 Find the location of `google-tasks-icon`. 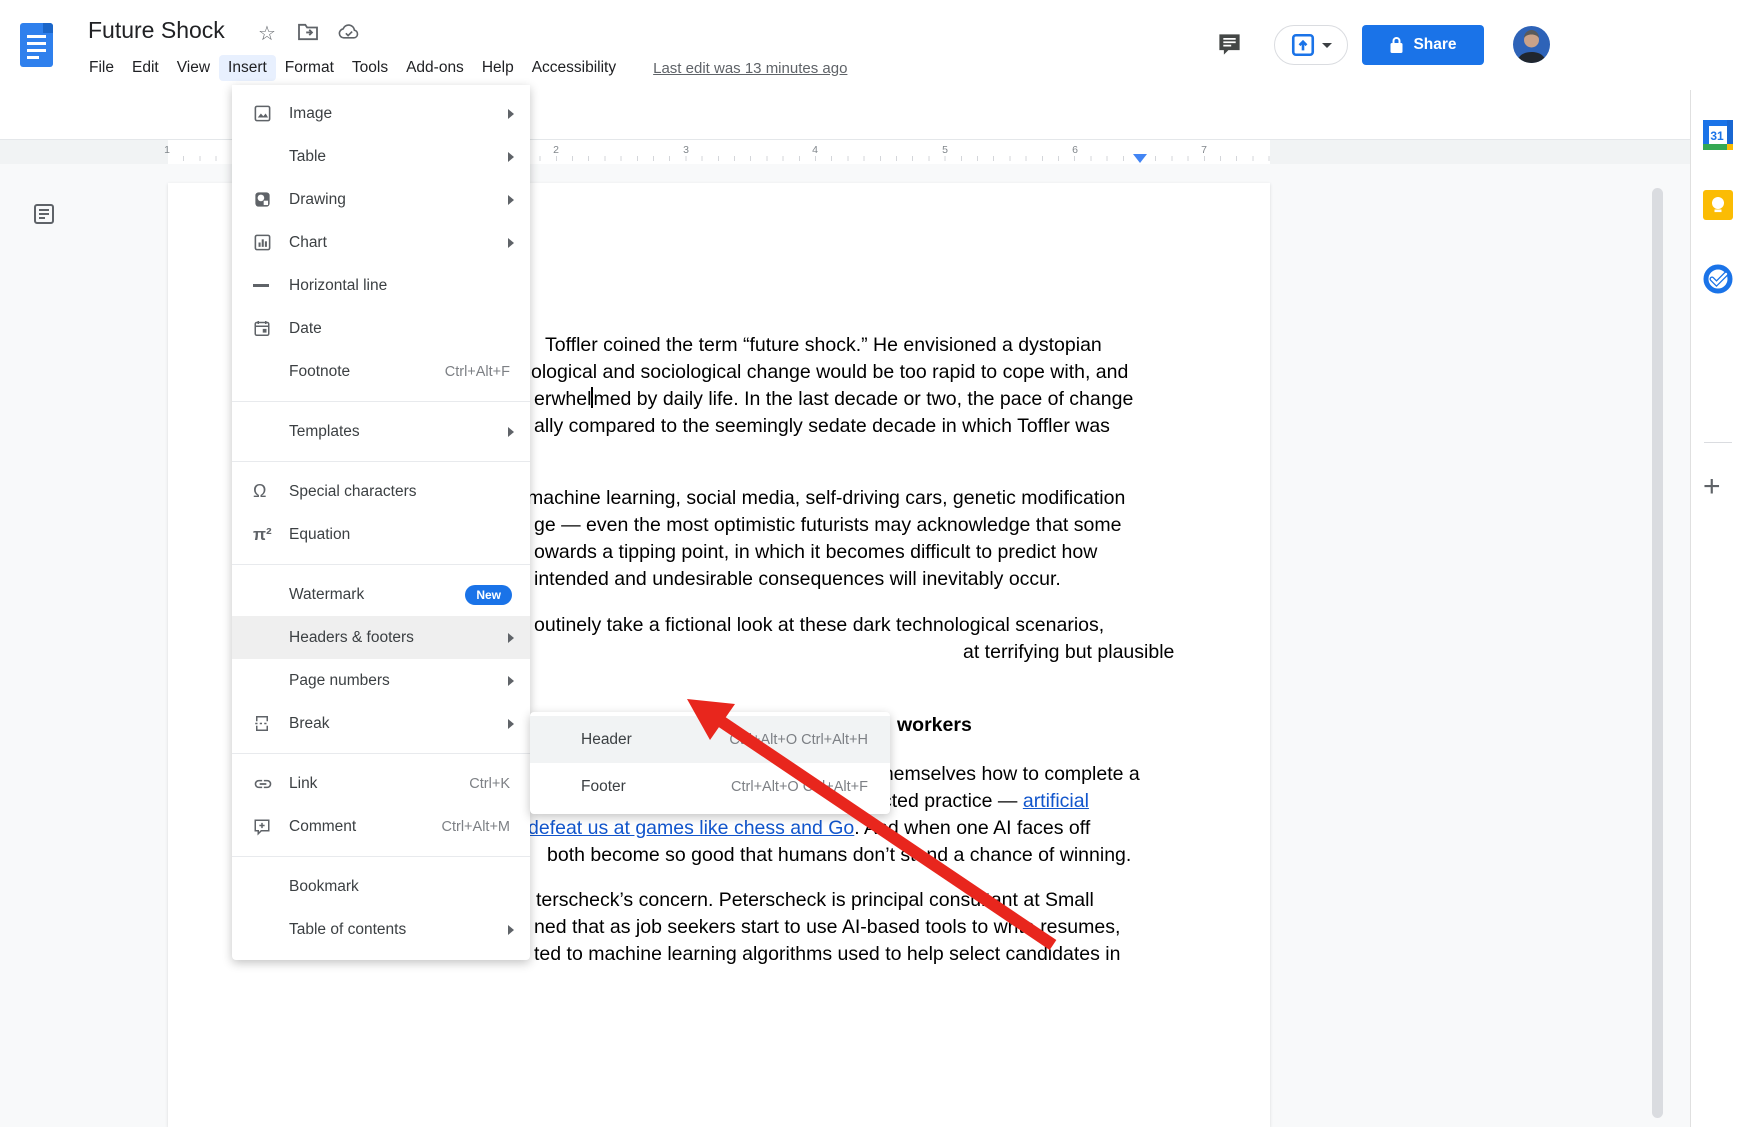

google-tasks-icon is located at coordinates (1718, 279).